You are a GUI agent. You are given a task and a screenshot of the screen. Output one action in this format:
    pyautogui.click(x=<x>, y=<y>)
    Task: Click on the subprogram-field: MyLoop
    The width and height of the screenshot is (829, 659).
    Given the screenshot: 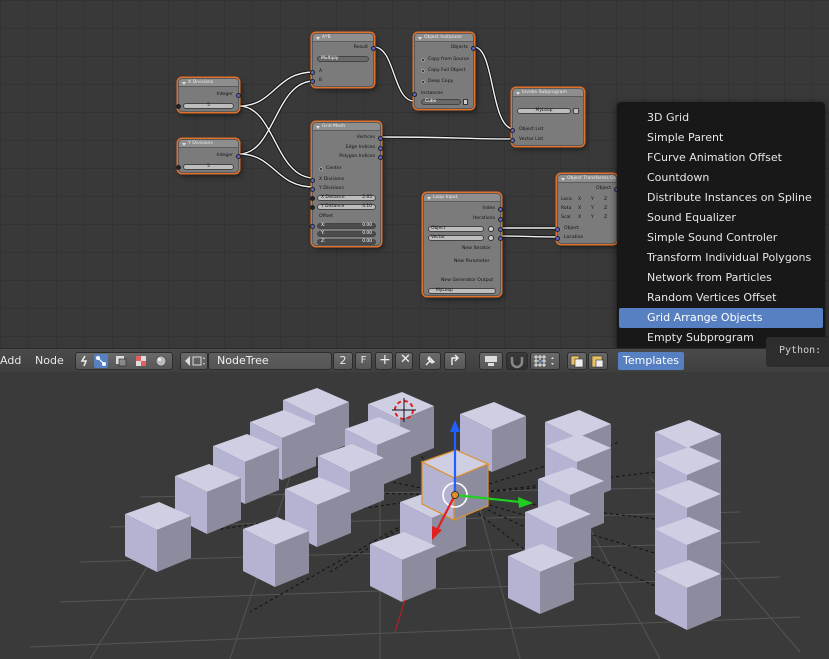 What is the action you would take?
    pyautogui.click(x=544, y=111)
    